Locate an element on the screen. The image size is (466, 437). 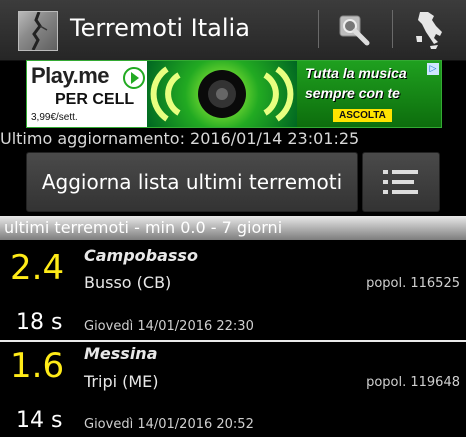
adchoices-icon: ▷ is located at coordinates (433, 69).